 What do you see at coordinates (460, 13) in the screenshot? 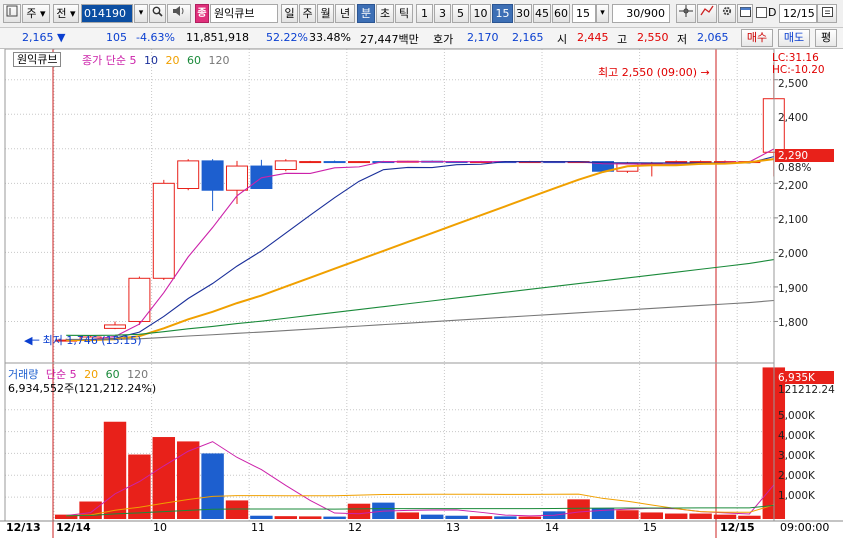
I see `interval-5-button: 5` at bounding box center [460, 13].